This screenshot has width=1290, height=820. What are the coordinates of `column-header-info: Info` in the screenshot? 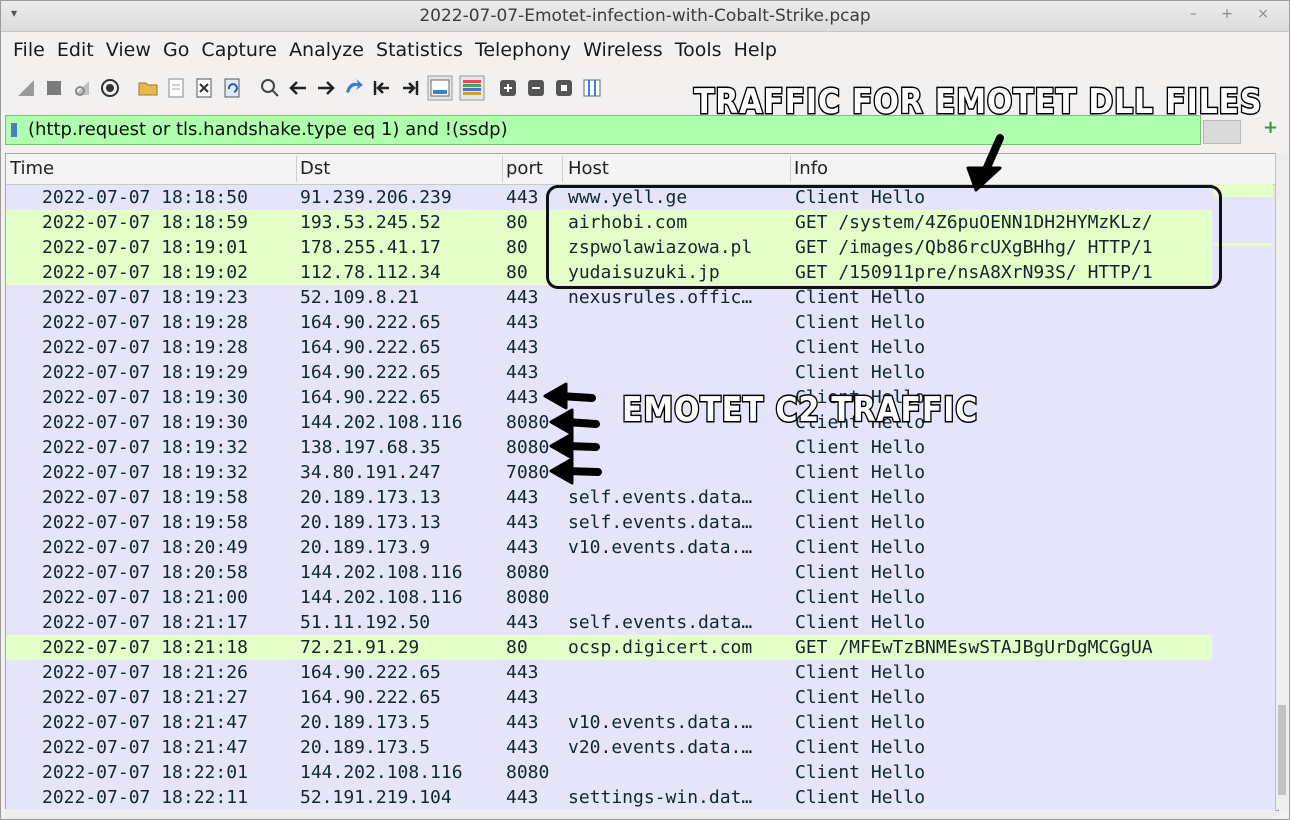 It's located at (810, 169).